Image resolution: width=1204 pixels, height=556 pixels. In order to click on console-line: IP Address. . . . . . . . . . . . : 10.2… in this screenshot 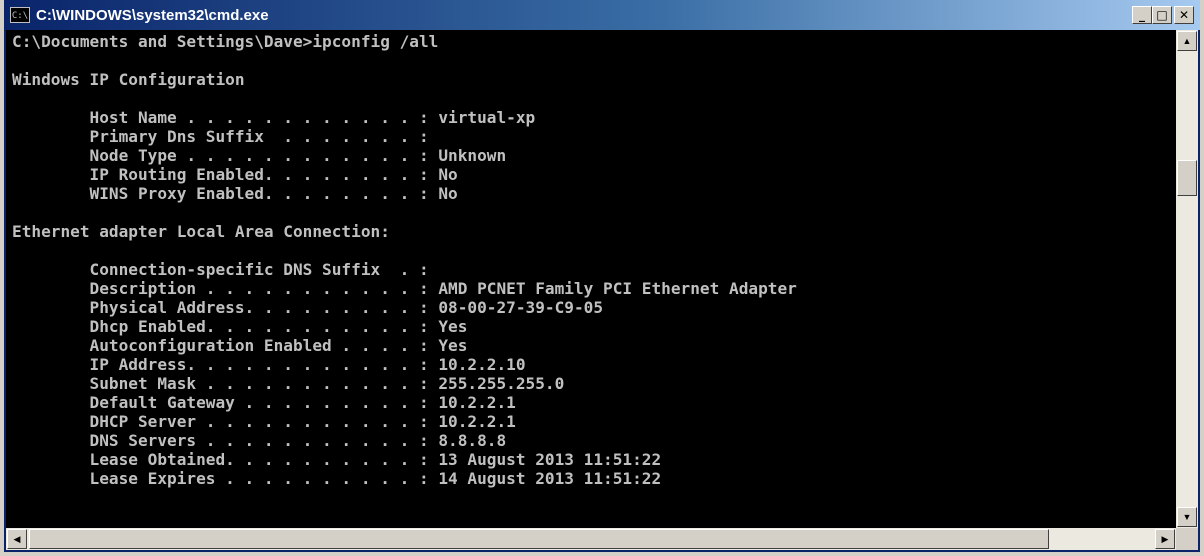, I will do `click(269, 364)`.